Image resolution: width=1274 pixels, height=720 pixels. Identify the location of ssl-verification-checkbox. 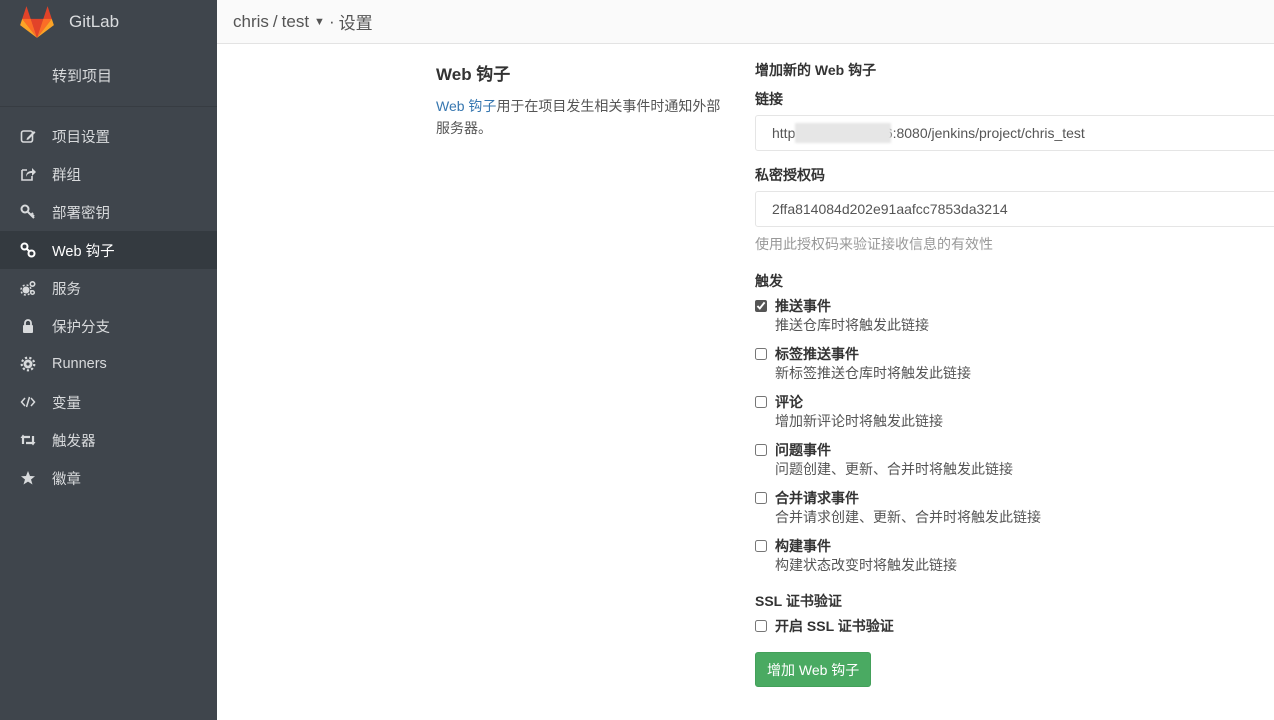
(761, 626).